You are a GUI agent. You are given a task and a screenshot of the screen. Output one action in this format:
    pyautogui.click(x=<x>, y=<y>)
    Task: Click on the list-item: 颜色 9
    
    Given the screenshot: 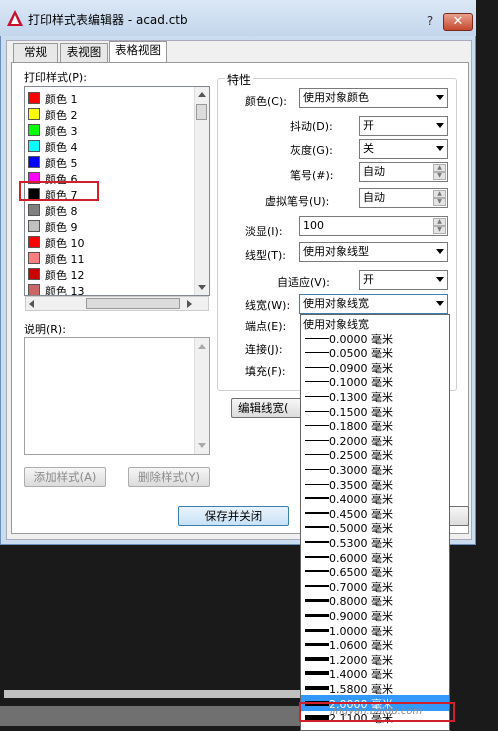 What is the action you would take?
    pyautogui.click(x=111, y=226)
    